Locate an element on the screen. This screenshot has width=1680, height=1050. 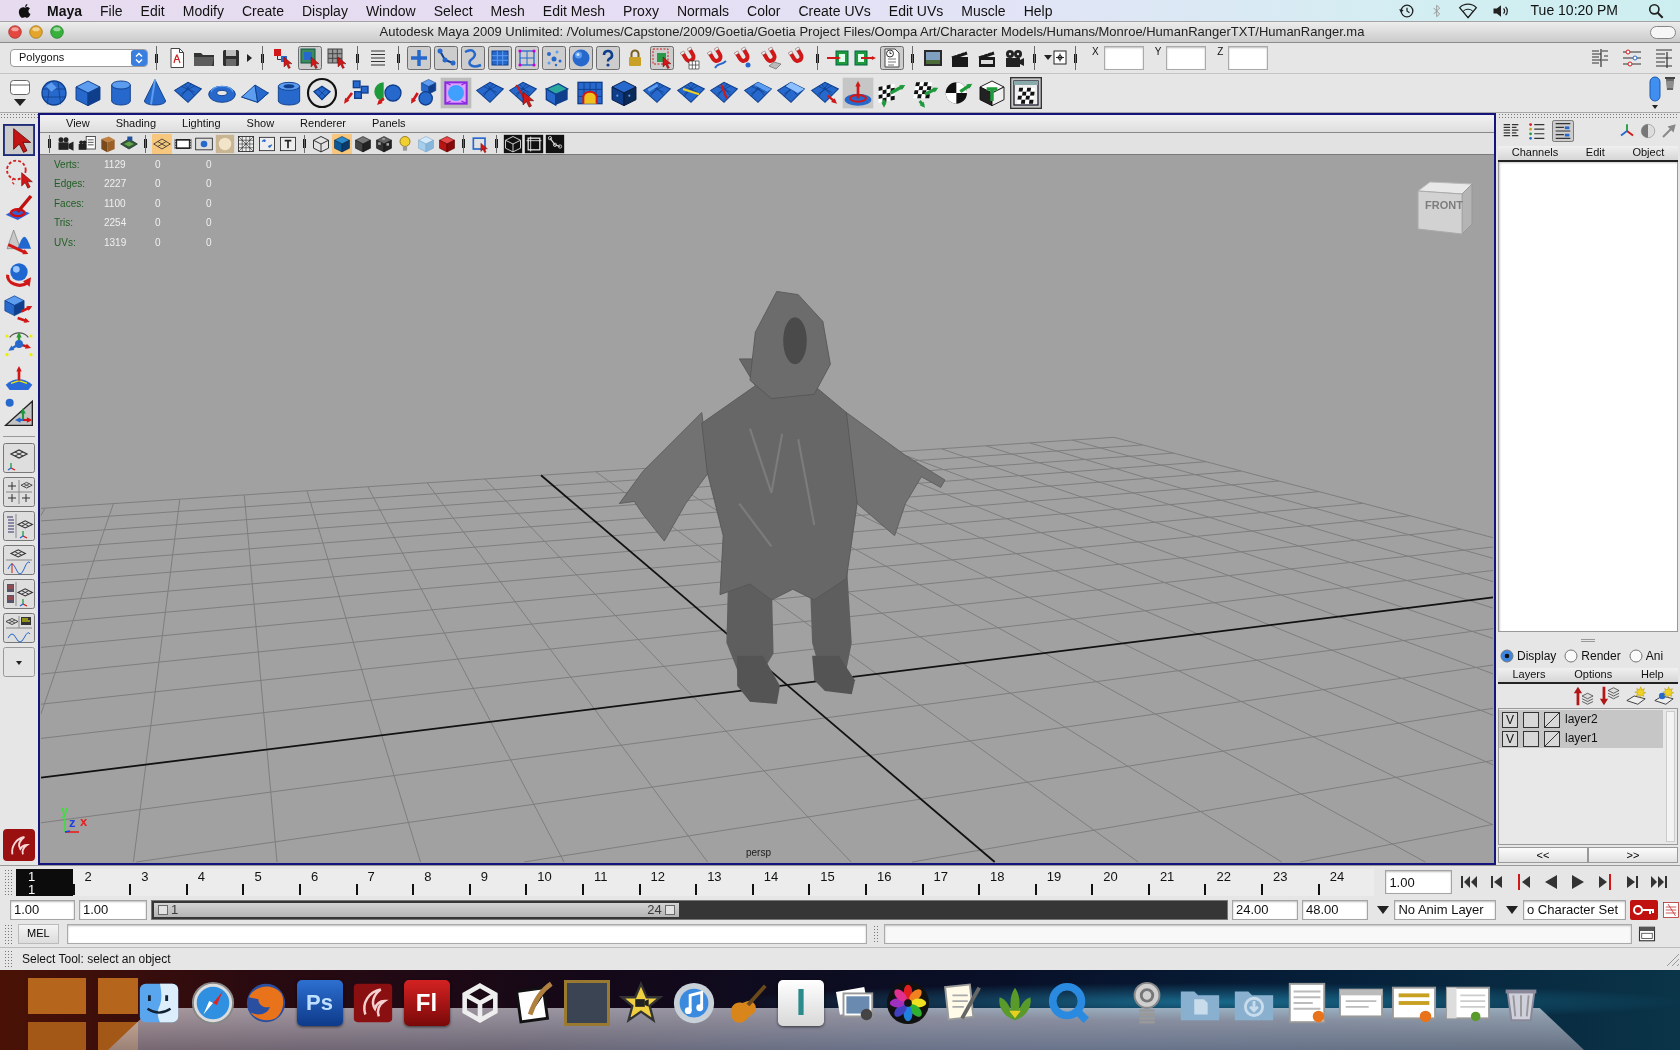
layer-menu: Options is located at coordinates (1593, 675).